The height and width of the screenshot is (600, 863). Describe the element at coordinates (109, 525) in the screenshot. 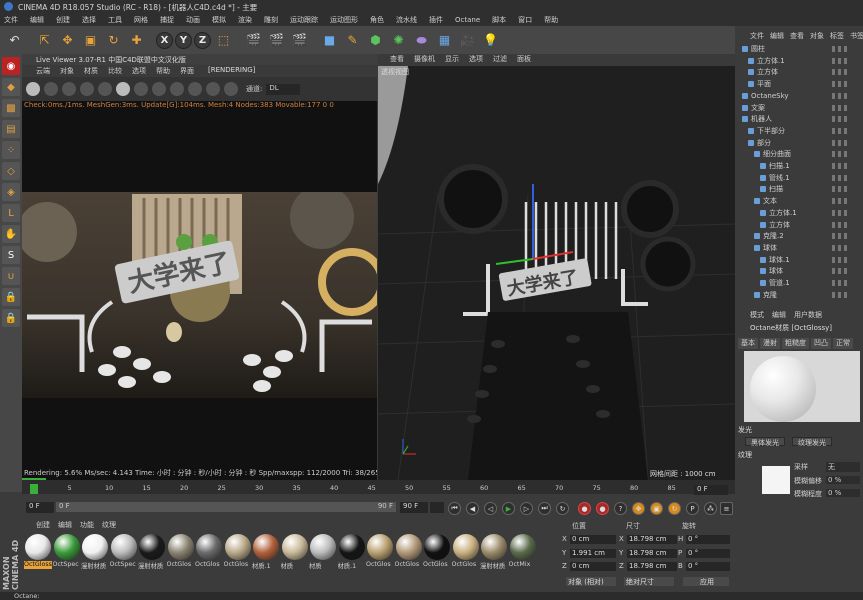

I see `material-manager-menu-item: 纹理` at that location.